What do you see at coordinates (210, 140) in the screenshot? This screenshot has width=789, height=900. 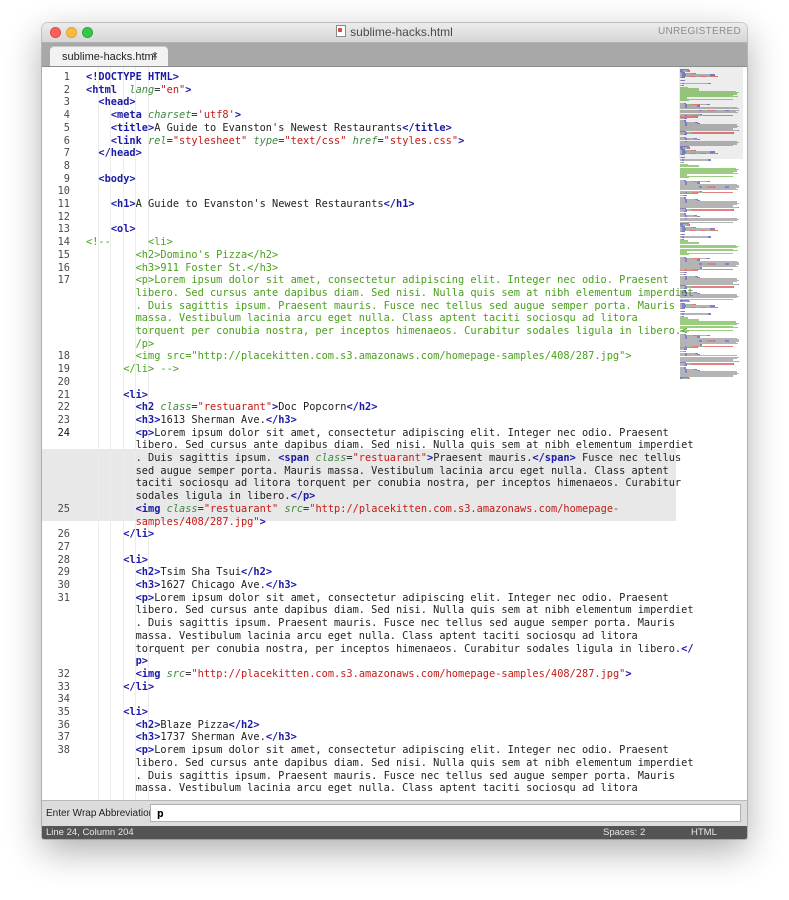 I see `code-token: "stylesheet"` at bounding box center [210, 140].